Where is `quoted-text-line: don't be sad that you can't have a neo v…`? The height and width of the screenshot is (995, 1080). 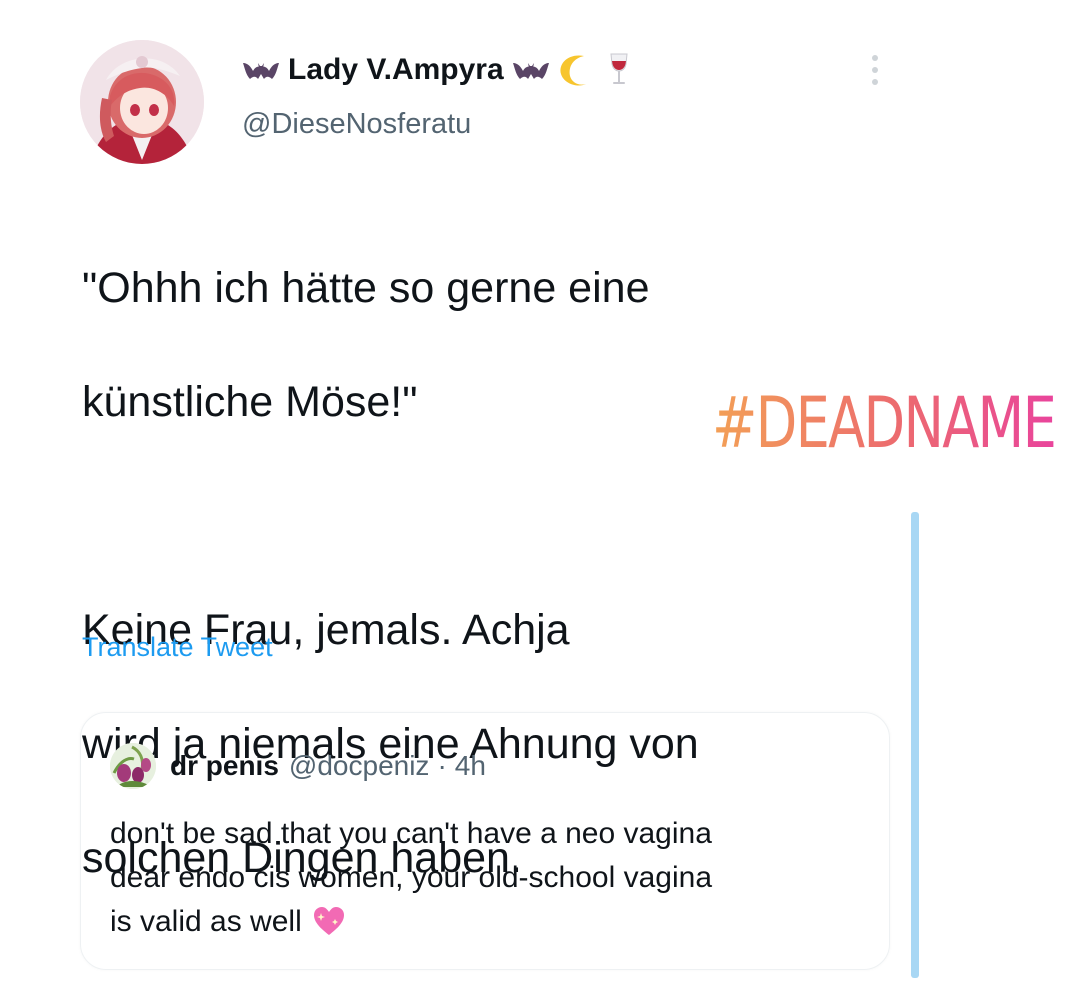
quoted-text-line: don't be sad that you can't have a neo v… is located at coordinates (411, 833).